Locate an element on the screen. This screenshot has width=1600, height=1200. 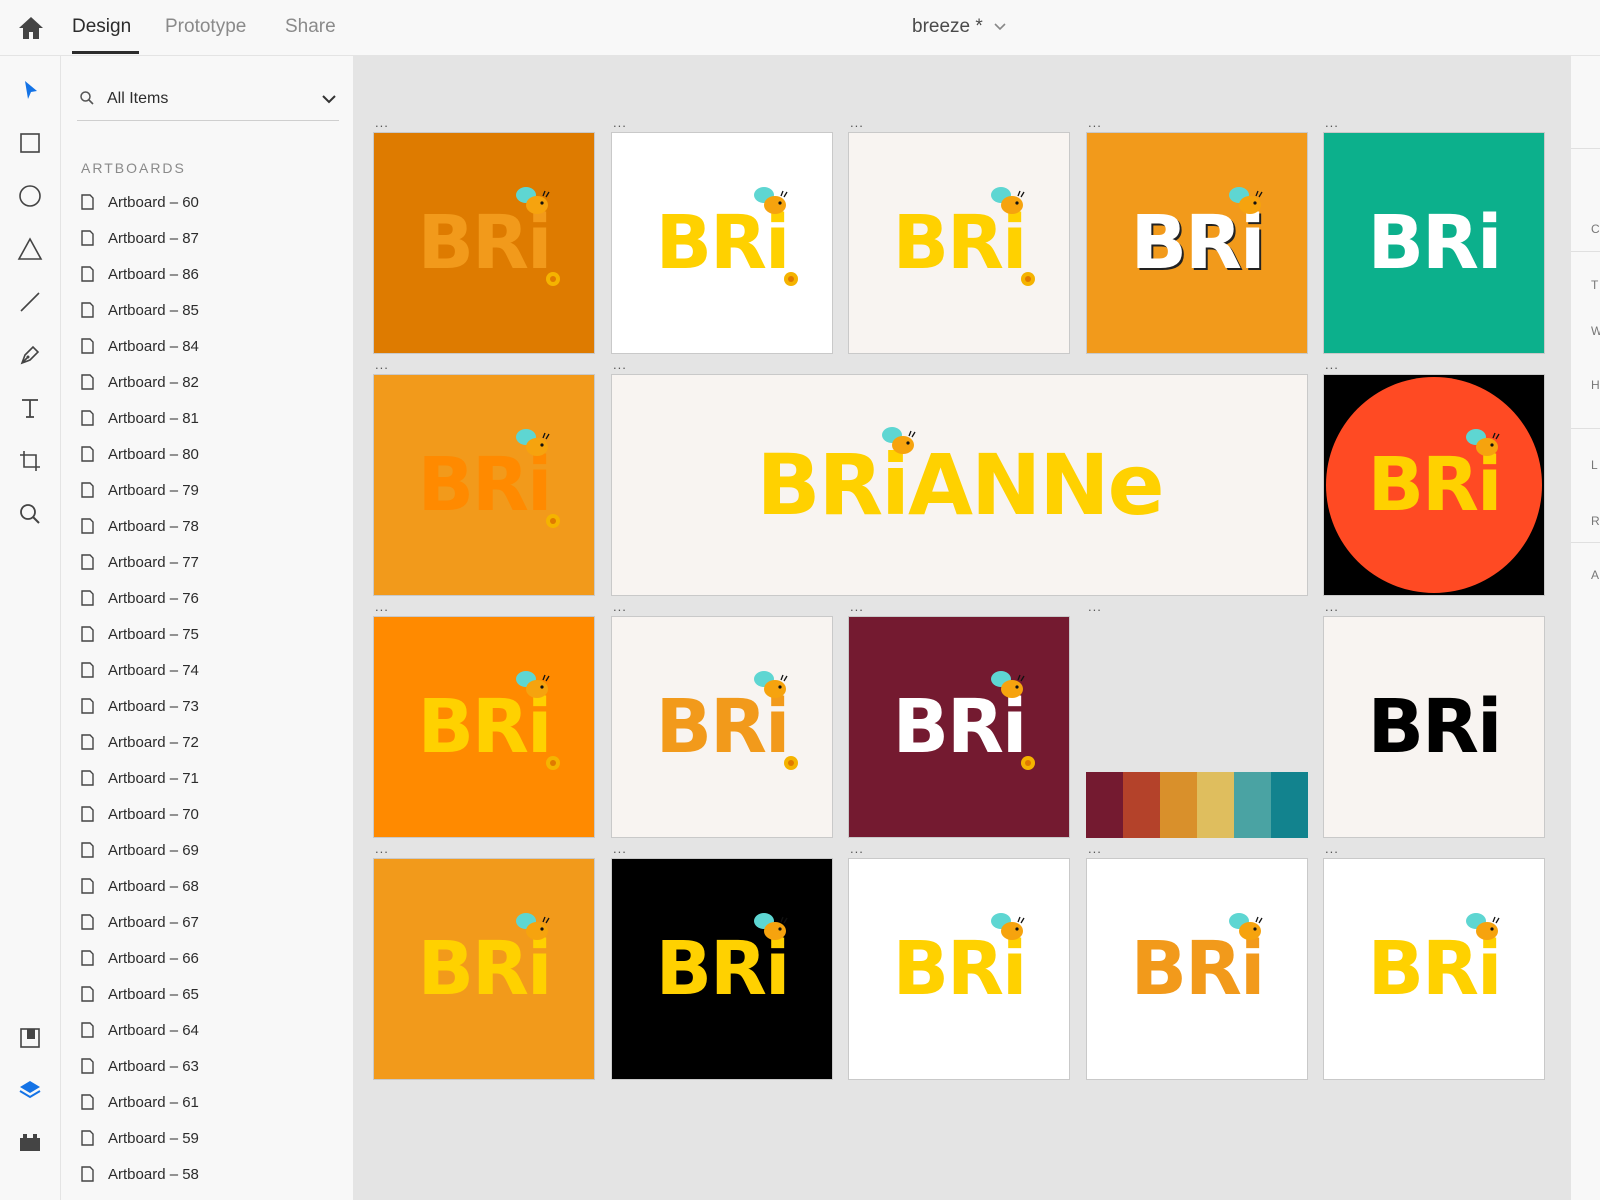
select-arrow-icon is located at coordinates (30, 90).